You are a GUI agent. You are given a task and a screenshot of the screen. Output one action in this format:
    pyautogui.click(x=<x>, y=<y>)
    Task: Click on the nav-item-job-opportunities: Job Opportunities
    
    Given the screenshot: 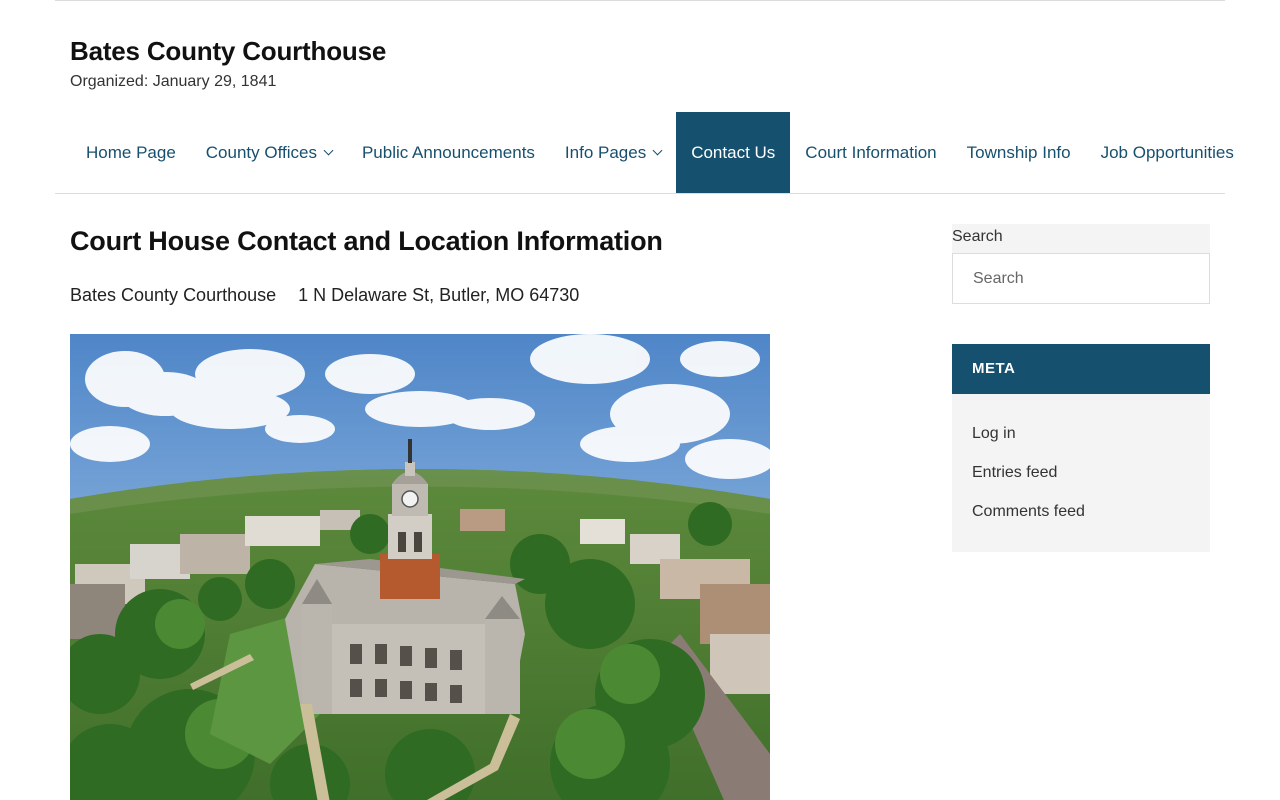 What is the action you would take?
    pyautogui.click(x=1167, y=152)
    